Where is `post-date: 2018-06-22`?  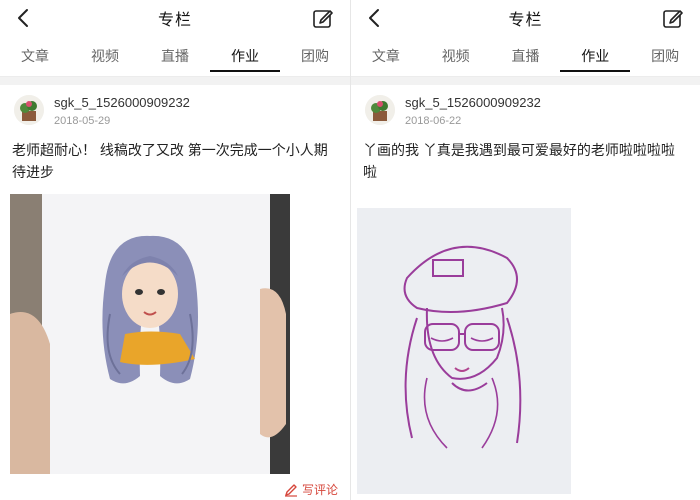 post-date: 2018-06-22 is located at coordinates (433, 121).